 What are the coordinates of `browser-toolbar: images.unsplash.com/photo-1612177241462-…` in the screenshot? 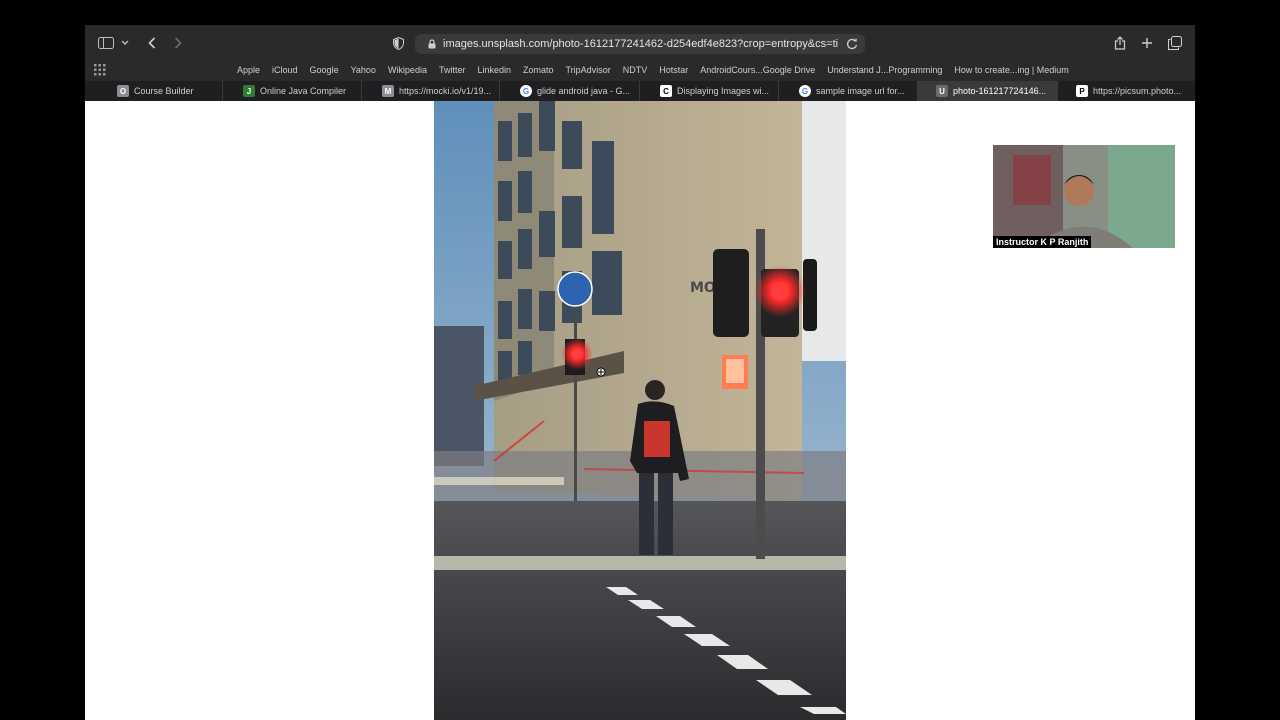 It's located at (640, 53).